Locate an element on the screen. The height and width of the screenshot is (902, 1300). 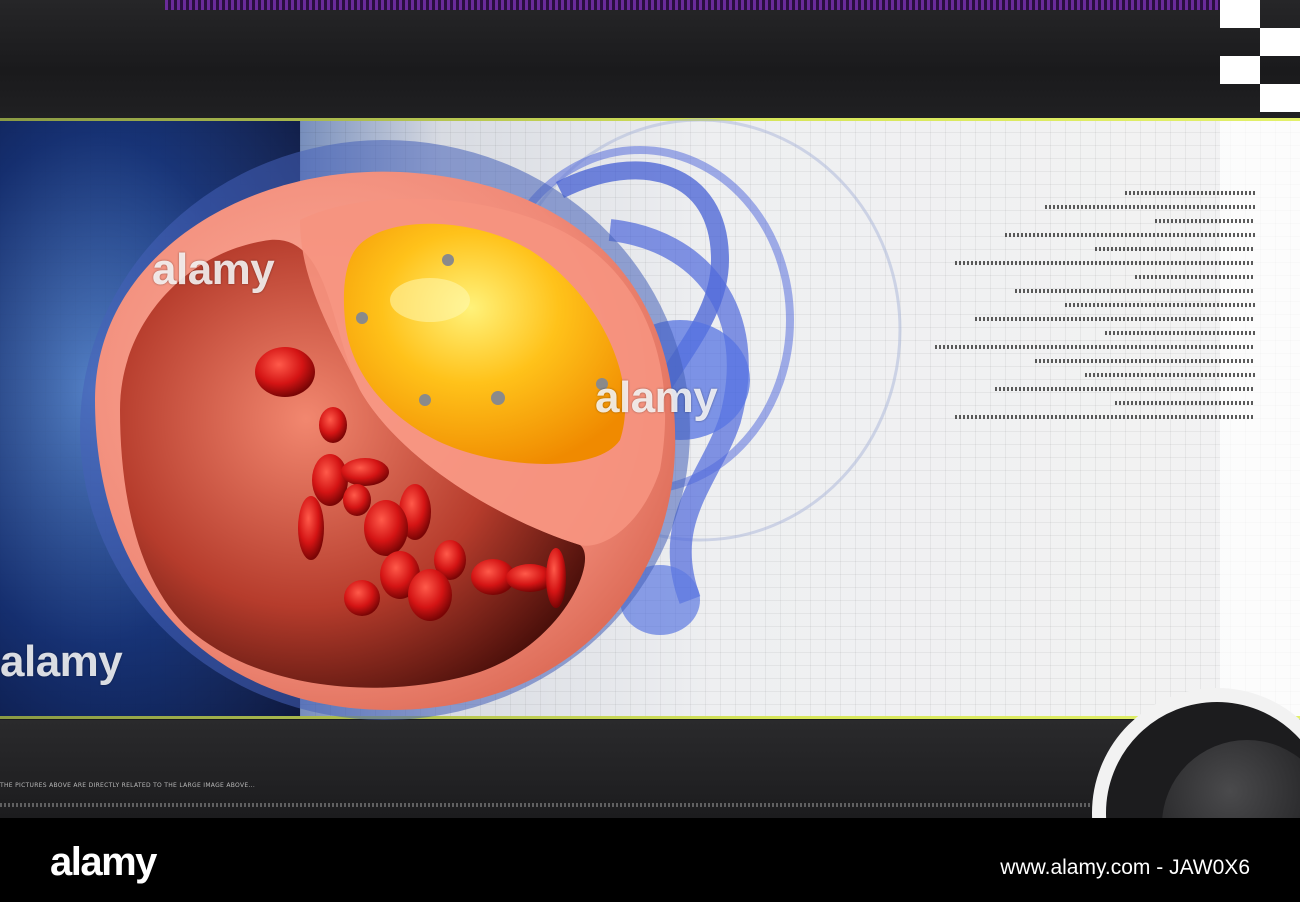
watermark-bottom-left: alamy is located at coordinates (61, 661).